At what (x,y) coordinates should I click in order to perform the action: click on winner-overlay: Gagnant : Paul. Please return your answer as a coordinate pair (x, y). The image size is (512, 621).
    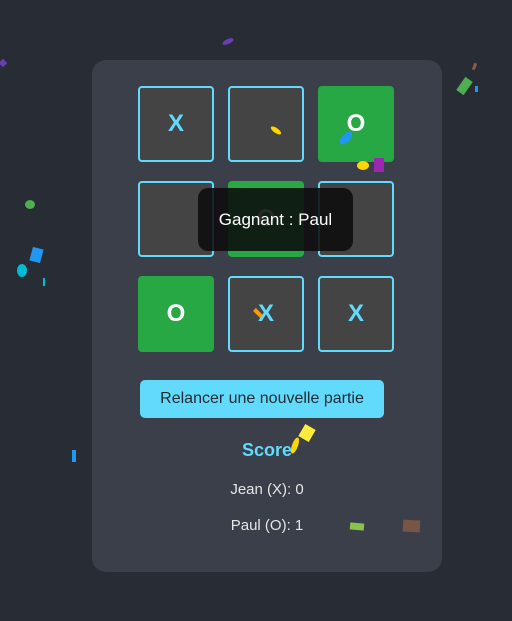
    Looking at the image, I should click on (275, 219).